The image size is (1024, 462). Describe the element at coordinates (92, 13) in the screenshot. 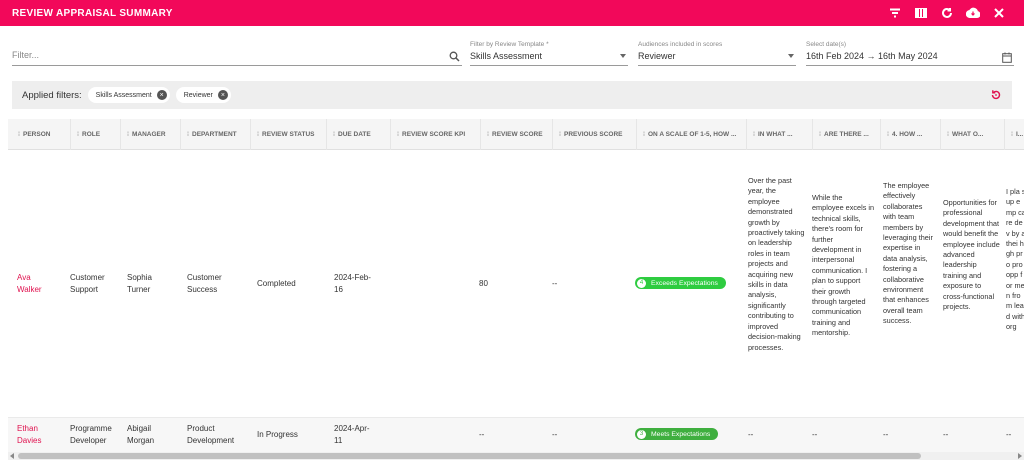

I see `page-title: REVIEW APPRAISAL SUMMARY` at that location.